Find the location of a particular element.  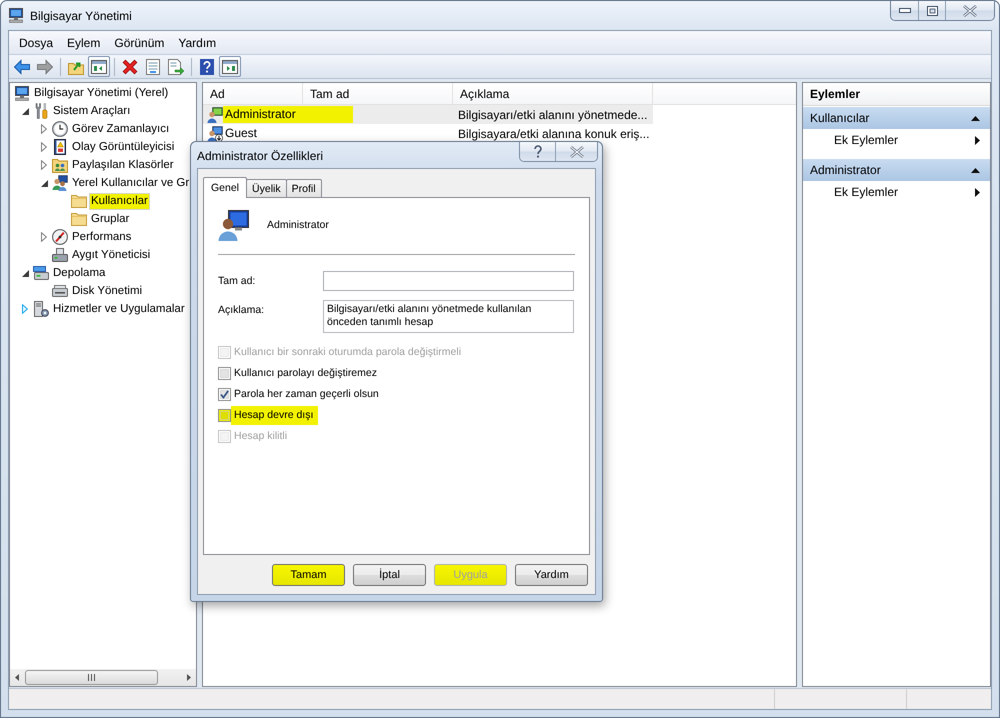

tree-item: Aygıt Yöneticisi is located at coordinates (111, 255).